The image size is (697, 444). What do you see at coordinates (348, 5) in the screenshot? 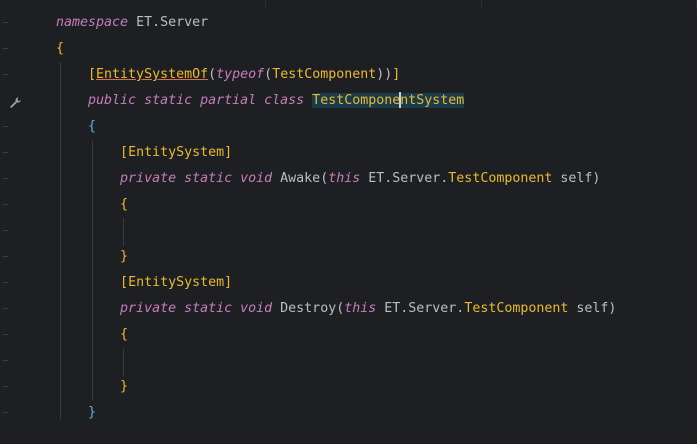
I see `editor-top-strip` at bounding box center [348, 5].